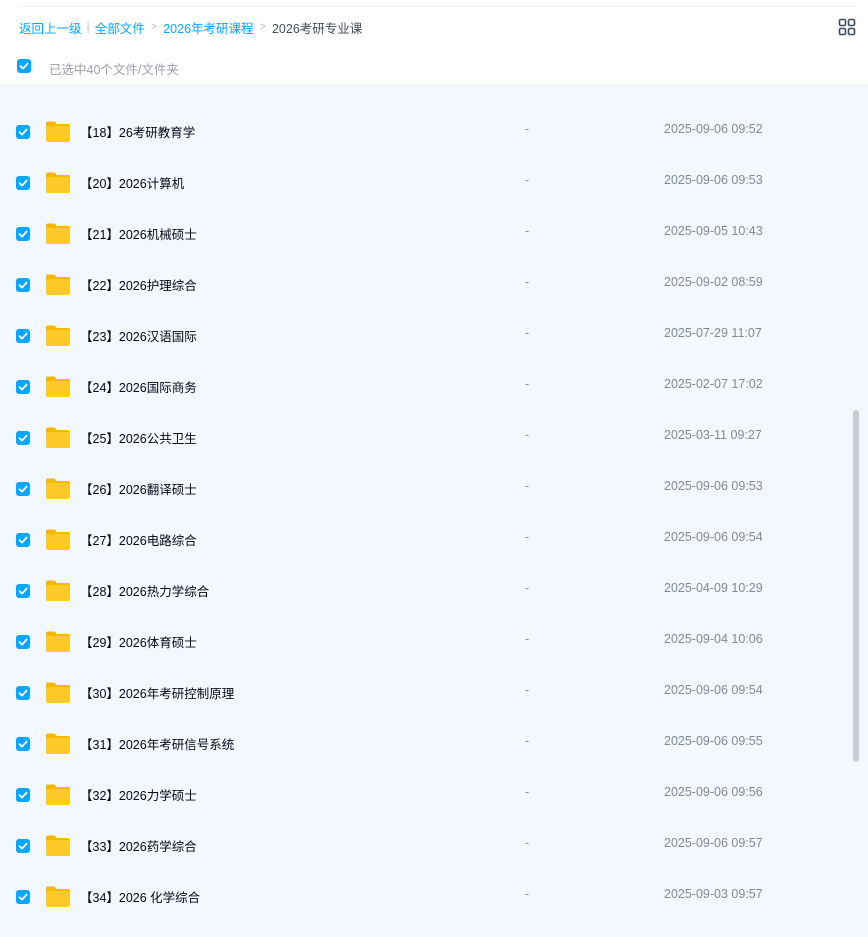 The width and height of the screenshot is (868, 937). I want to click on file-modified-date: 2025-04-09 10:29, so click(713, 588).